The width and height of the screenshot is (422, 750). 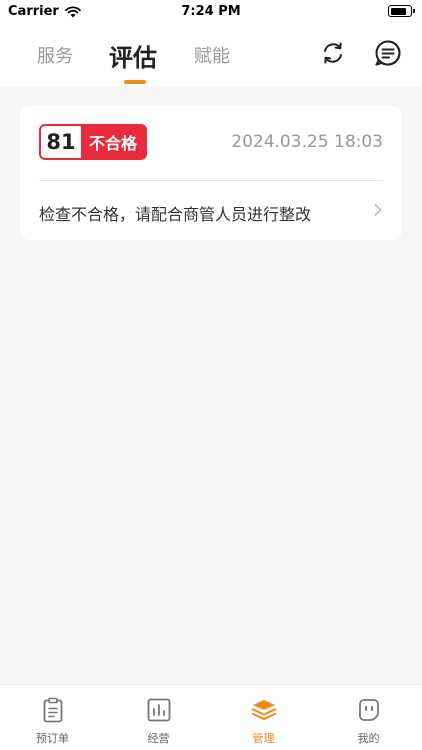 What do you see at coordinates (61, 142) in the screenshot?
I see `score-value: 81` at bounding box center [61, 142].